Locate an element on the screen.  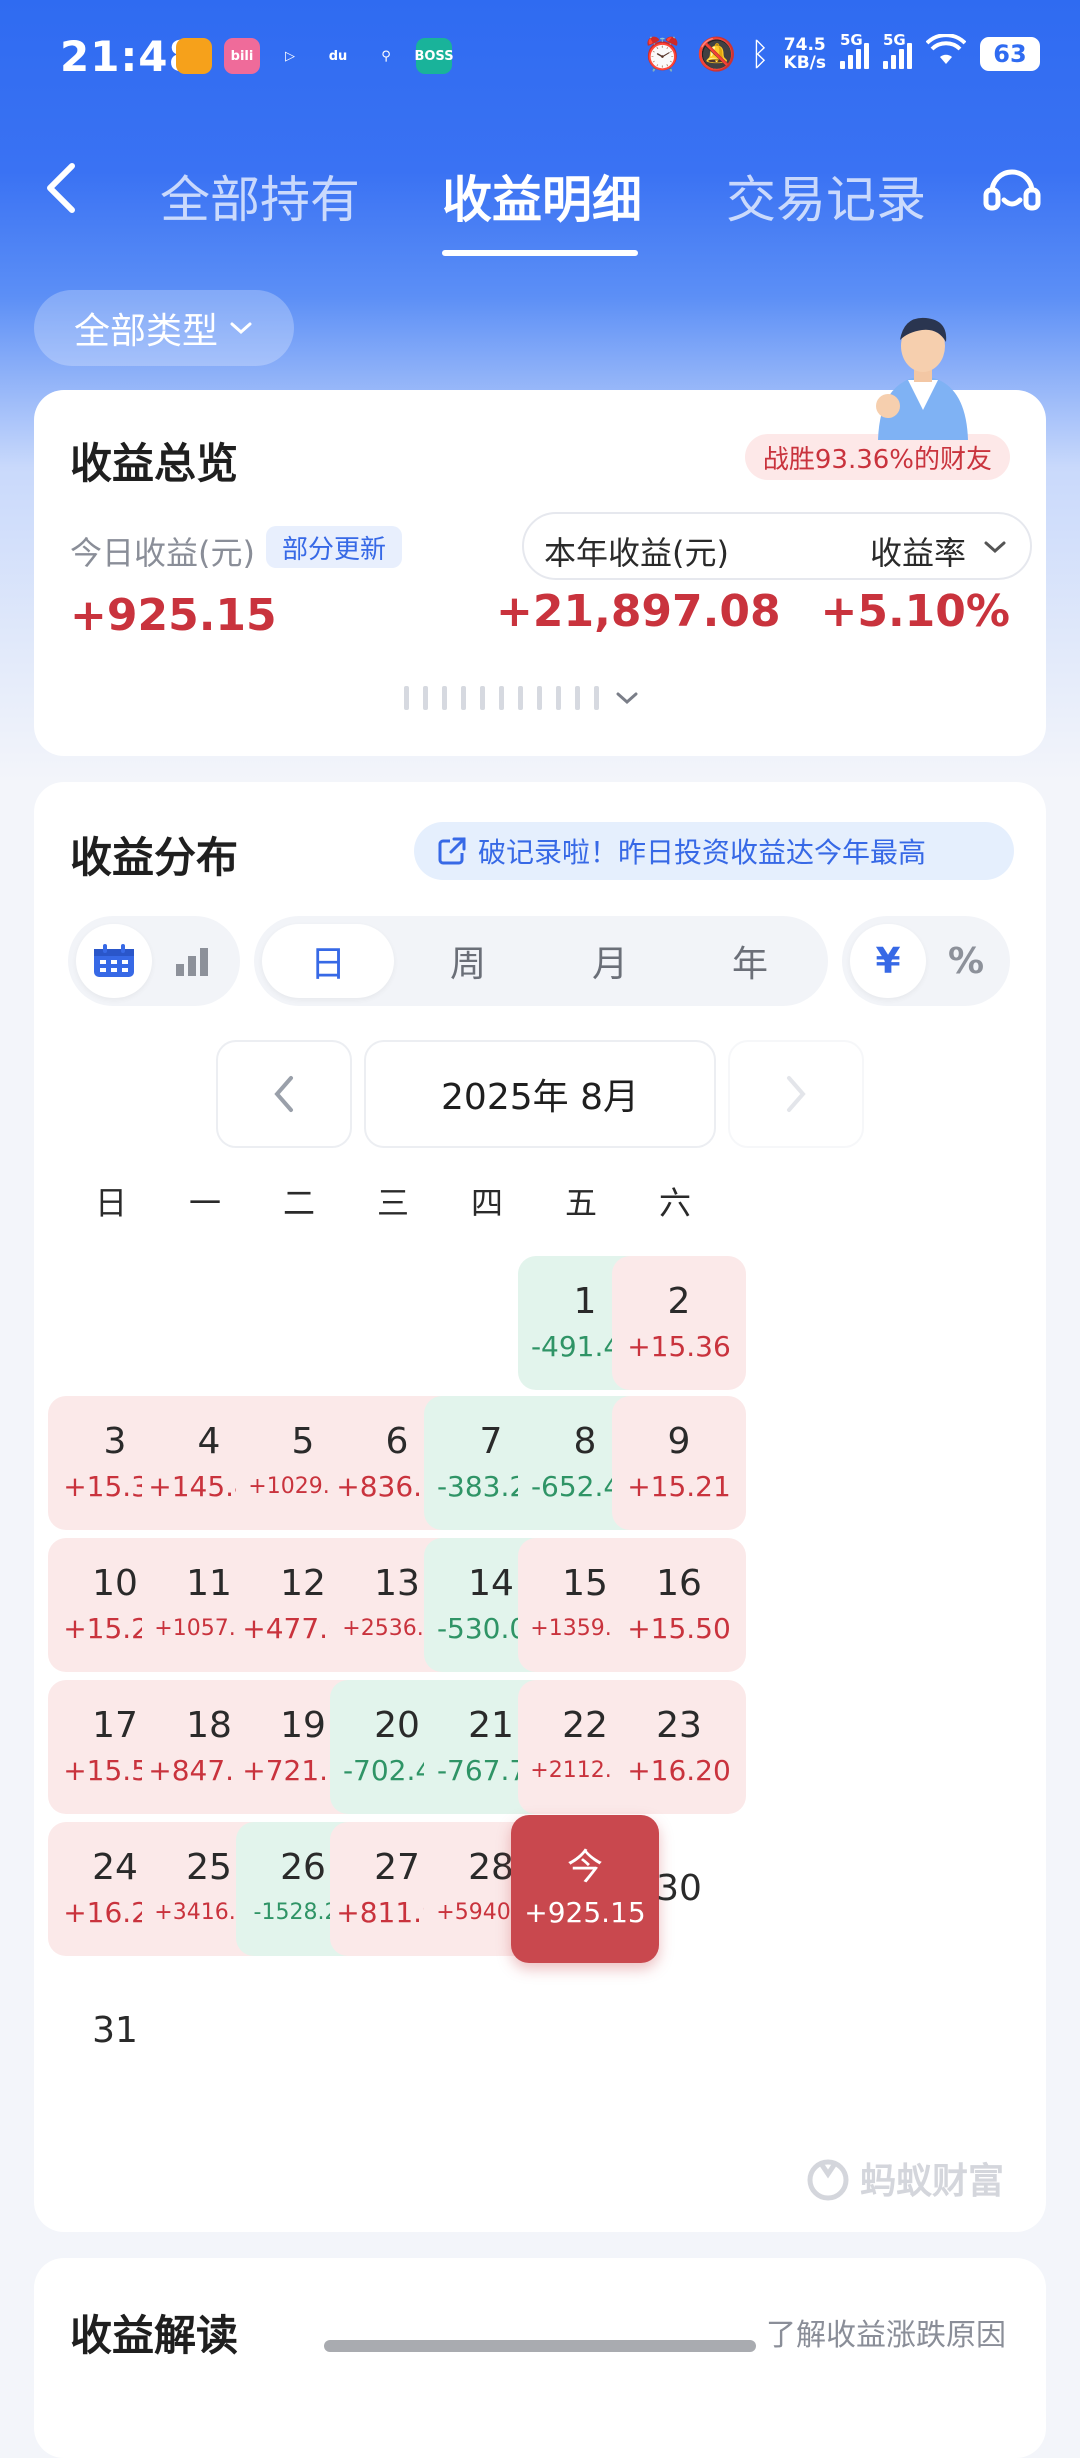
expand-toggle is located at coordinates (522, 698).